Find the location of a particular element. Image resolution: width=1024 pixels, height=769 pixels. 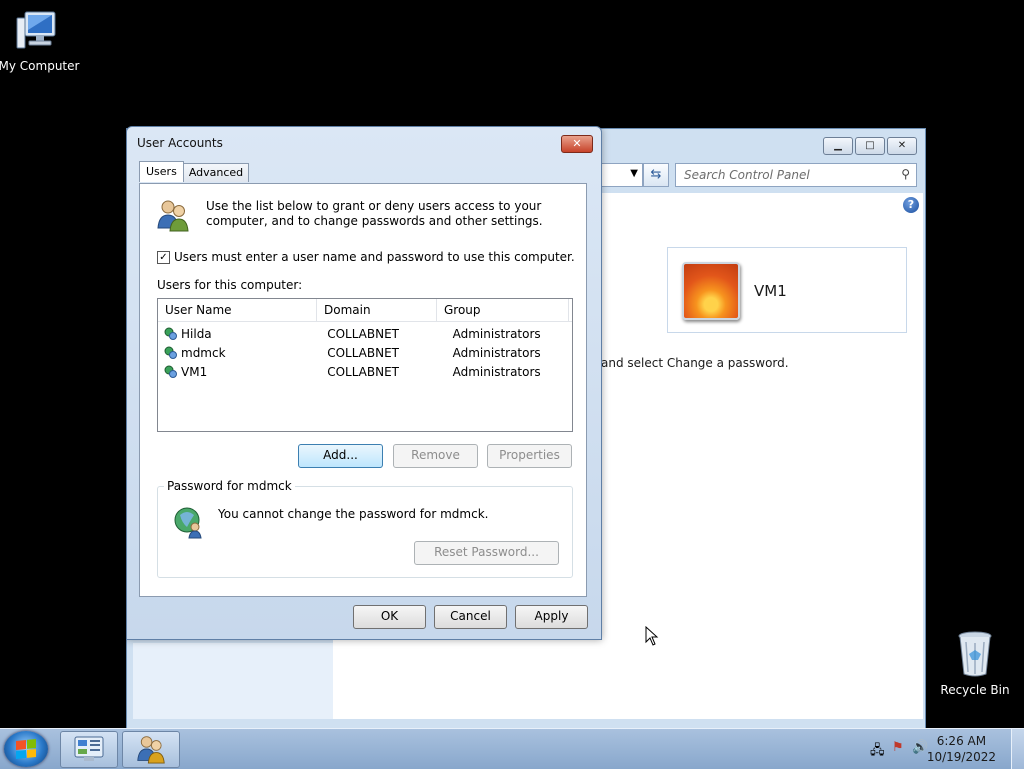

password-group-title: Password for mdmck is located at coordinates (229, 486).